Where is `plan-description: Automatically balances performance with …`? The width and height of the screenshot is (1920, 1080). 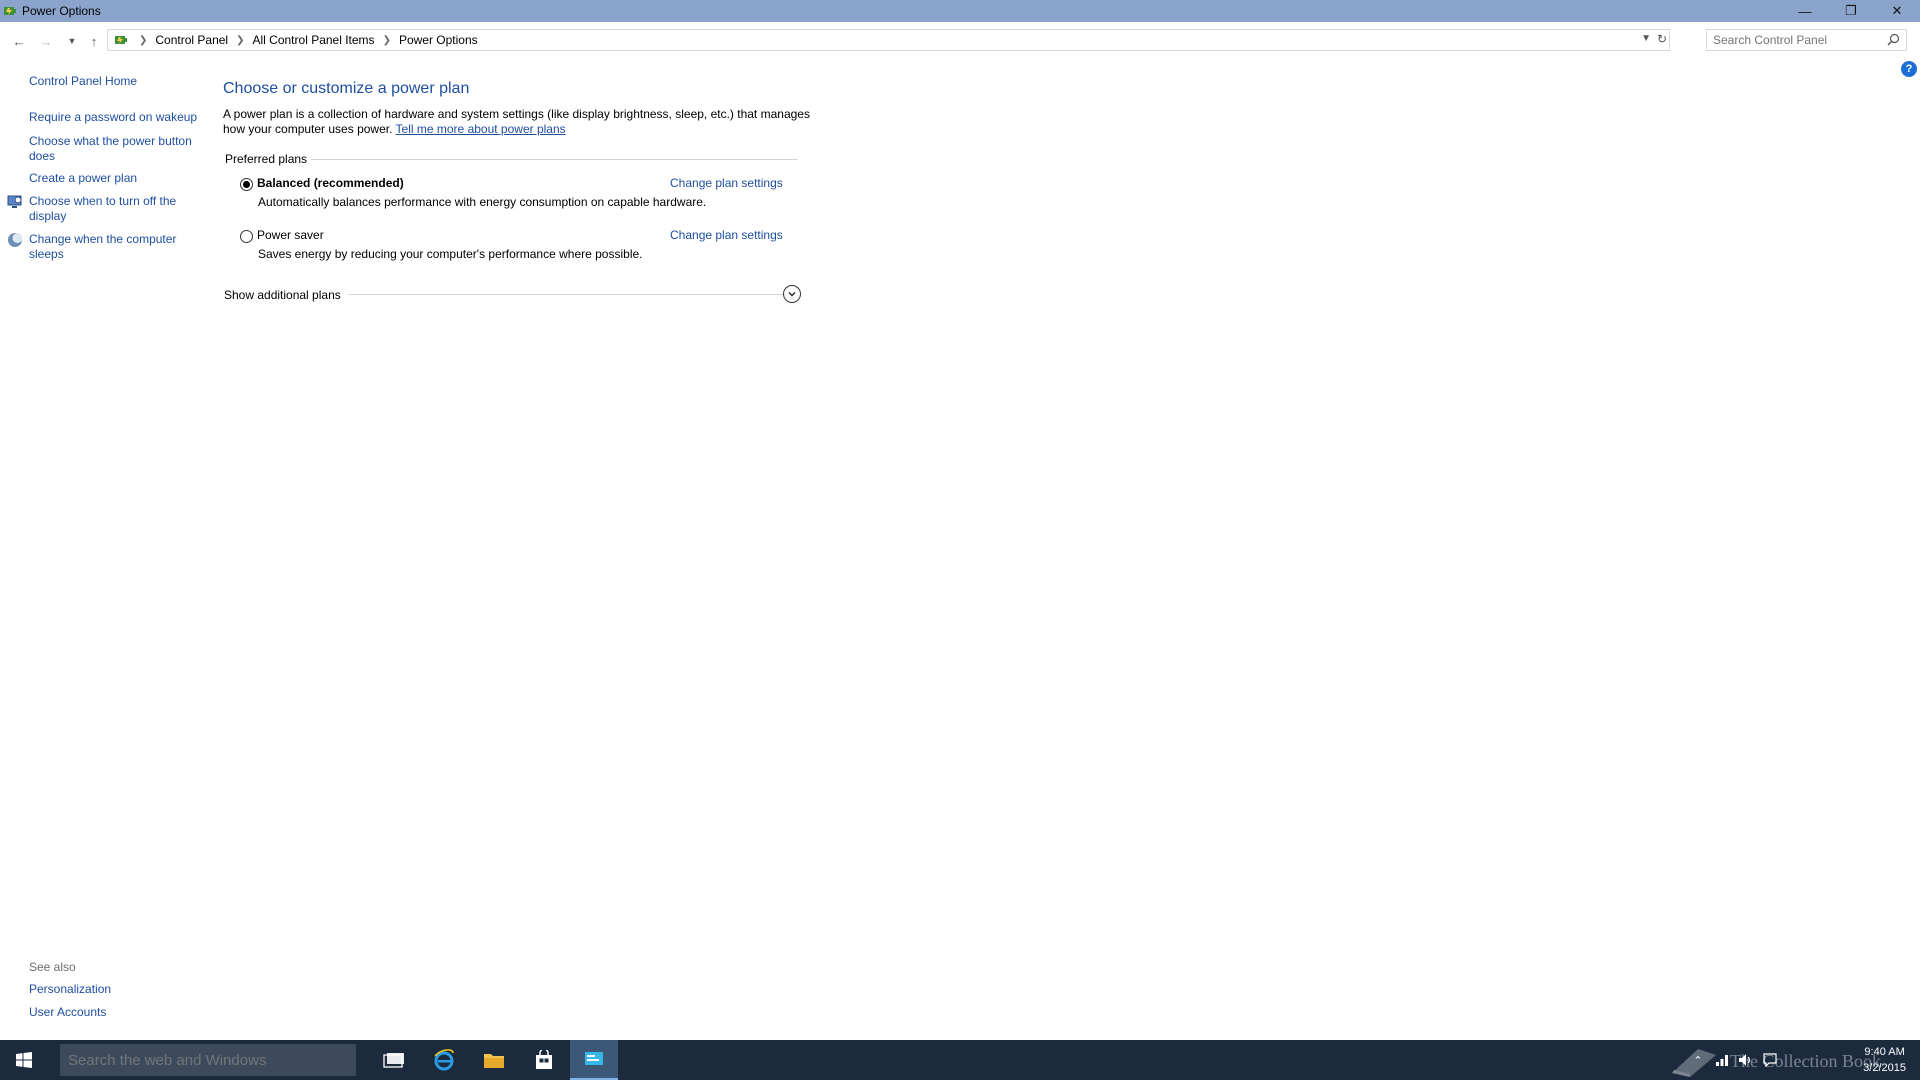 plan-description: Automatically balances performance with … is located at coordinates (482, 202).